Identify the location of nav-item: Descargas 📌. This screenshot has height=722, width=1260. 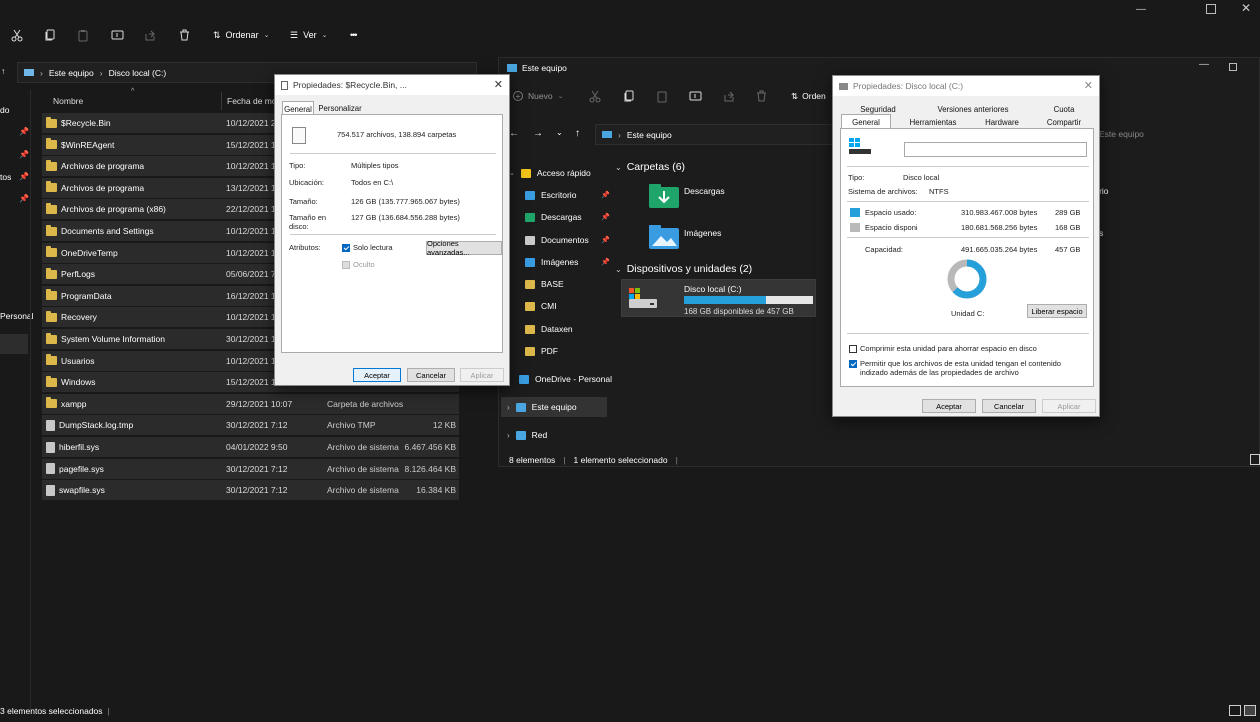
(567, 217).